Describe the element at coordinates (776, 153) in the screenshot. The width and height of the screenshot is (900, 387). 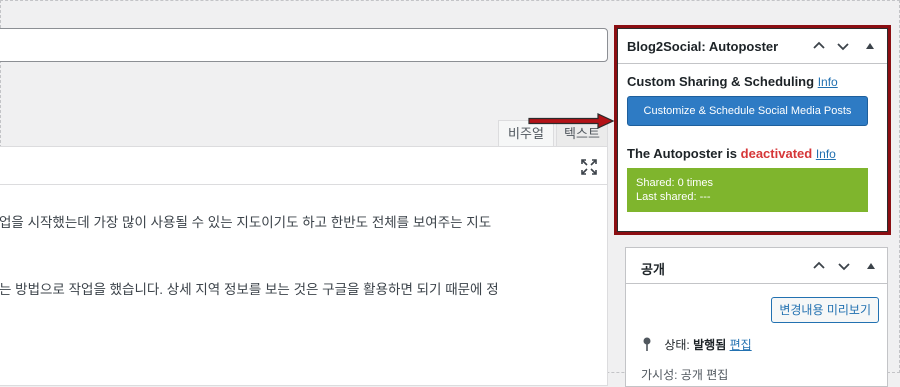
I see `autoposter-status: deactivated` at that location.